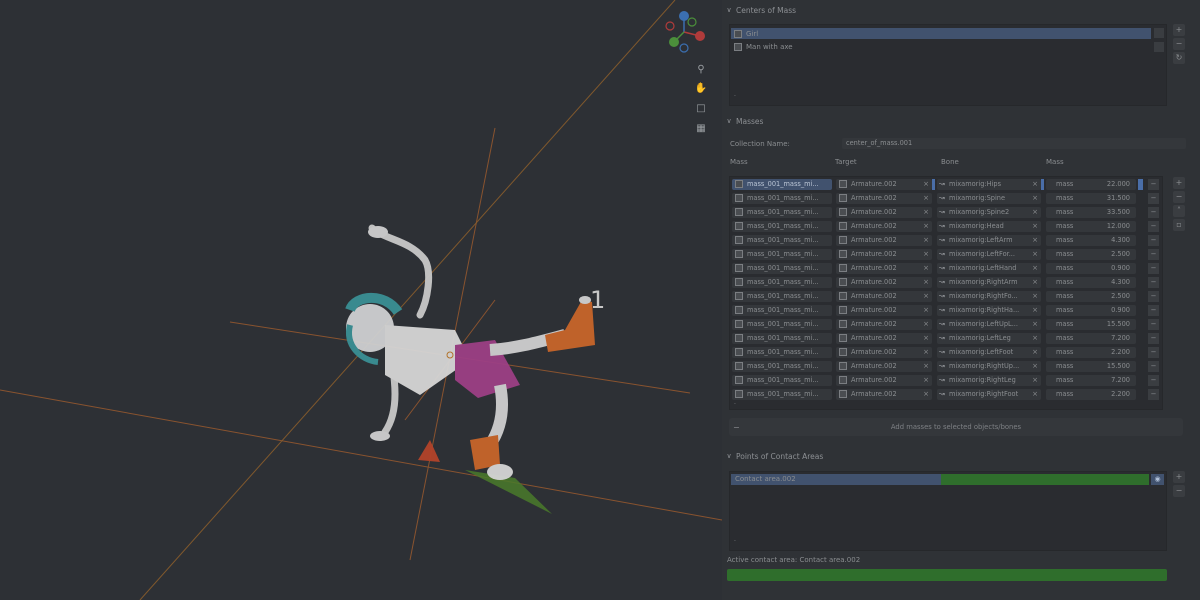 The width and height of the screenshot is (1200, 600). Describe the element at coordinates (989, 380) in the screenshot. I see `bone-field: ↝ mixamorig:RightLeg ×` at that location.